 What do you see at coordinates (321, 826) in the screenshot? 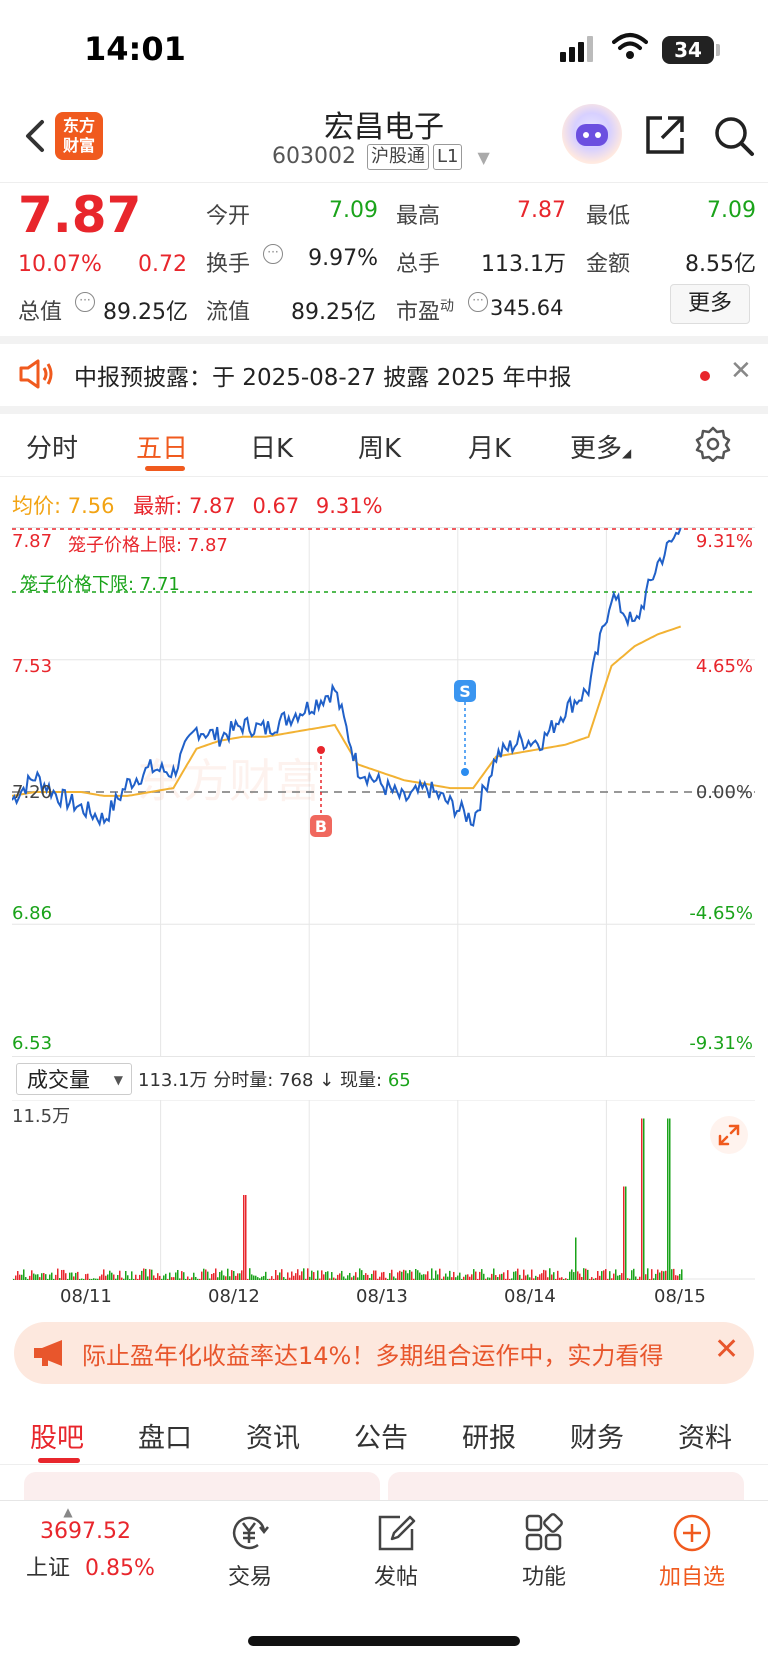
I see `buy-marker-label: B` at bounding box center [321, 826].